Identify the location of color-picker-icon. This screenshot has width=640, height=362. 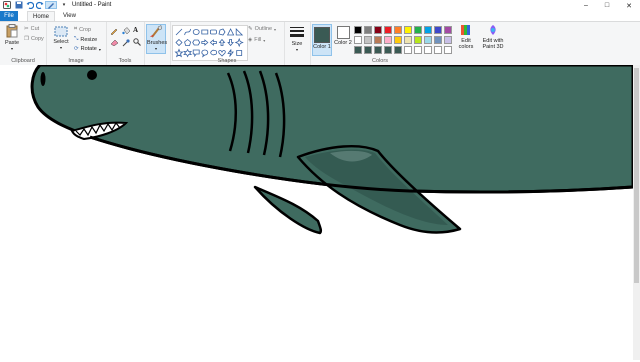
(126, 43).